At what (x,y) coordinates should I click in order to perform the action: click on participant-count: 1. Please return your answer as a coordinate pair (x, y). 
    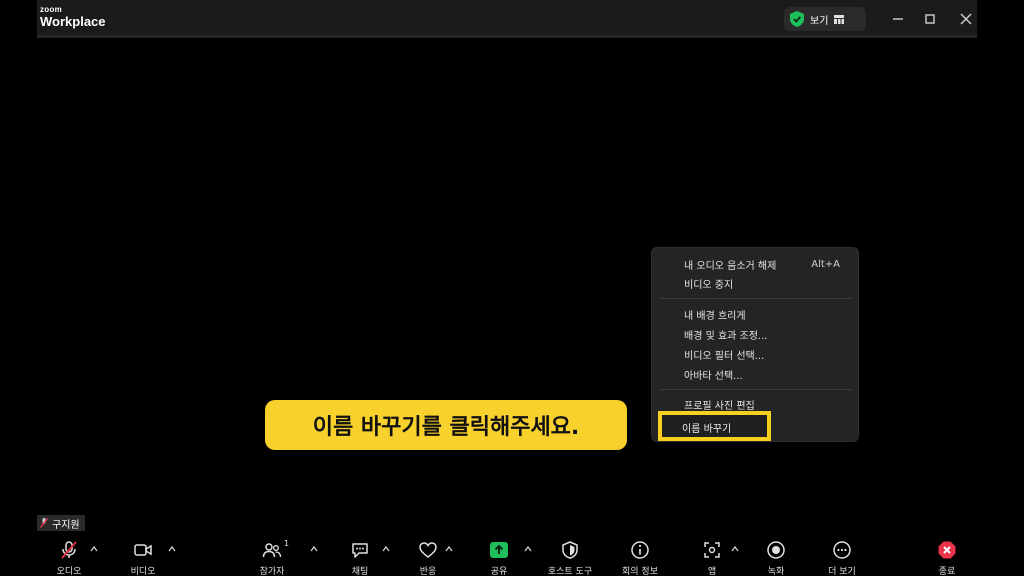
    Looking at the image, I should click on (287, 543).